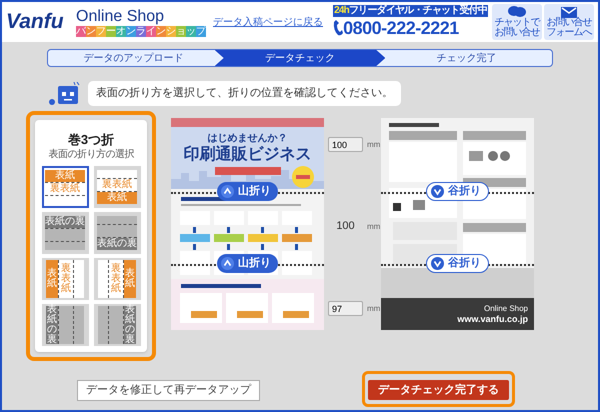  What do you see at coordinates (467, 59) in the screenshot?
I see `step-label: チェック完了` at bounding box center [467, 59].